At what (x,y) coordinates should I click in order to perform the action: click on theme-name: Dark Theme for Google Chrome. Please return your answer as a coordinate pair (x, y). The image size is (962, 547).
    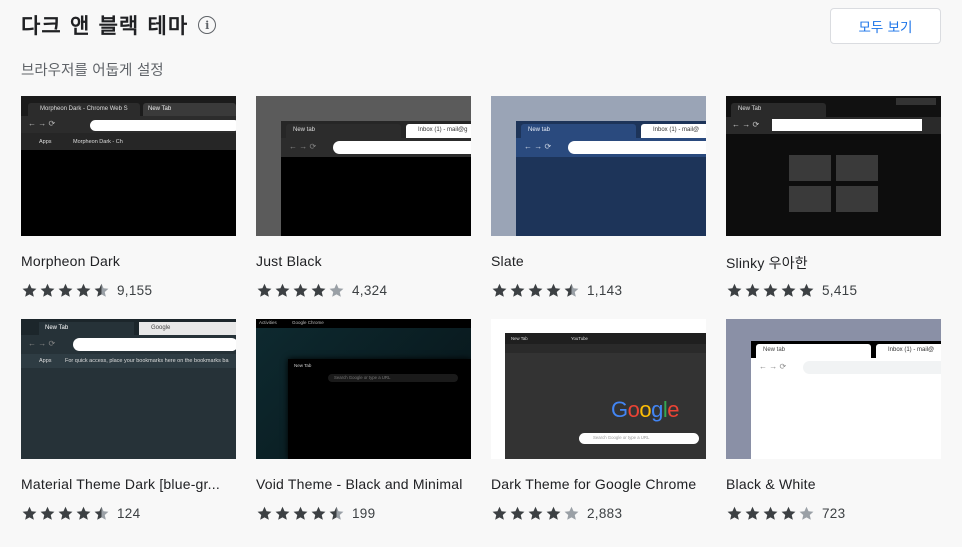
    Looking at the image, I should click on (598, 485).